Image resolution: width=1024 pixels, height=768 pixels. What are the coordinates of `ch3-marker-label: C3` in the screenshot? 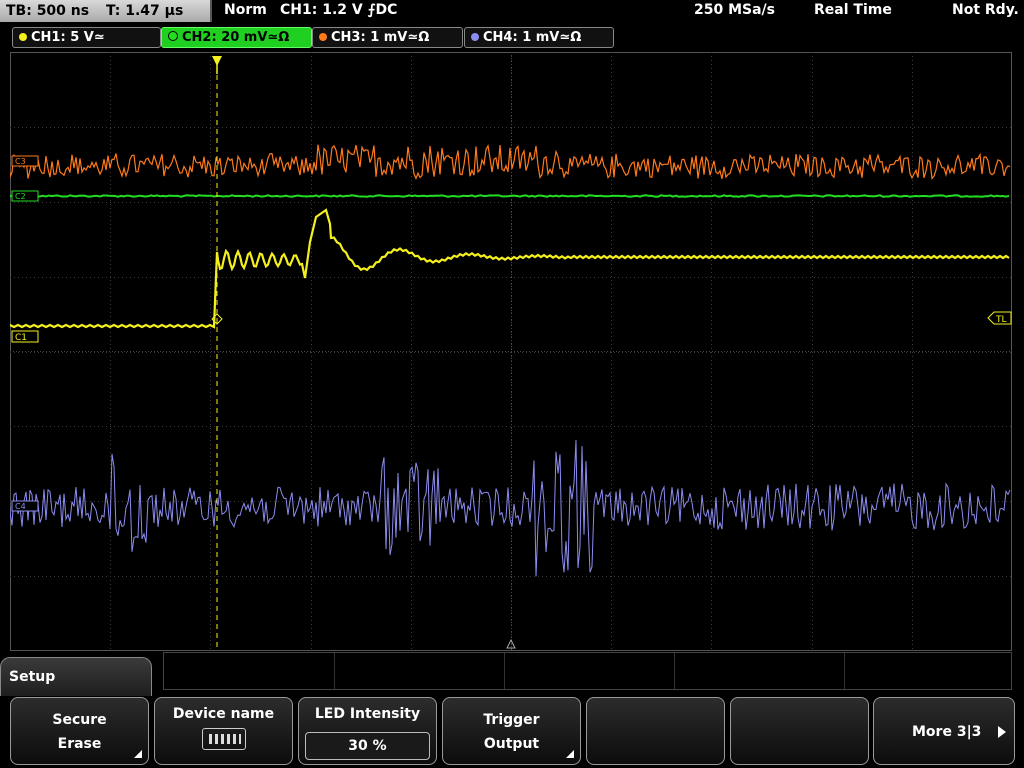 It's located at (20, 161).